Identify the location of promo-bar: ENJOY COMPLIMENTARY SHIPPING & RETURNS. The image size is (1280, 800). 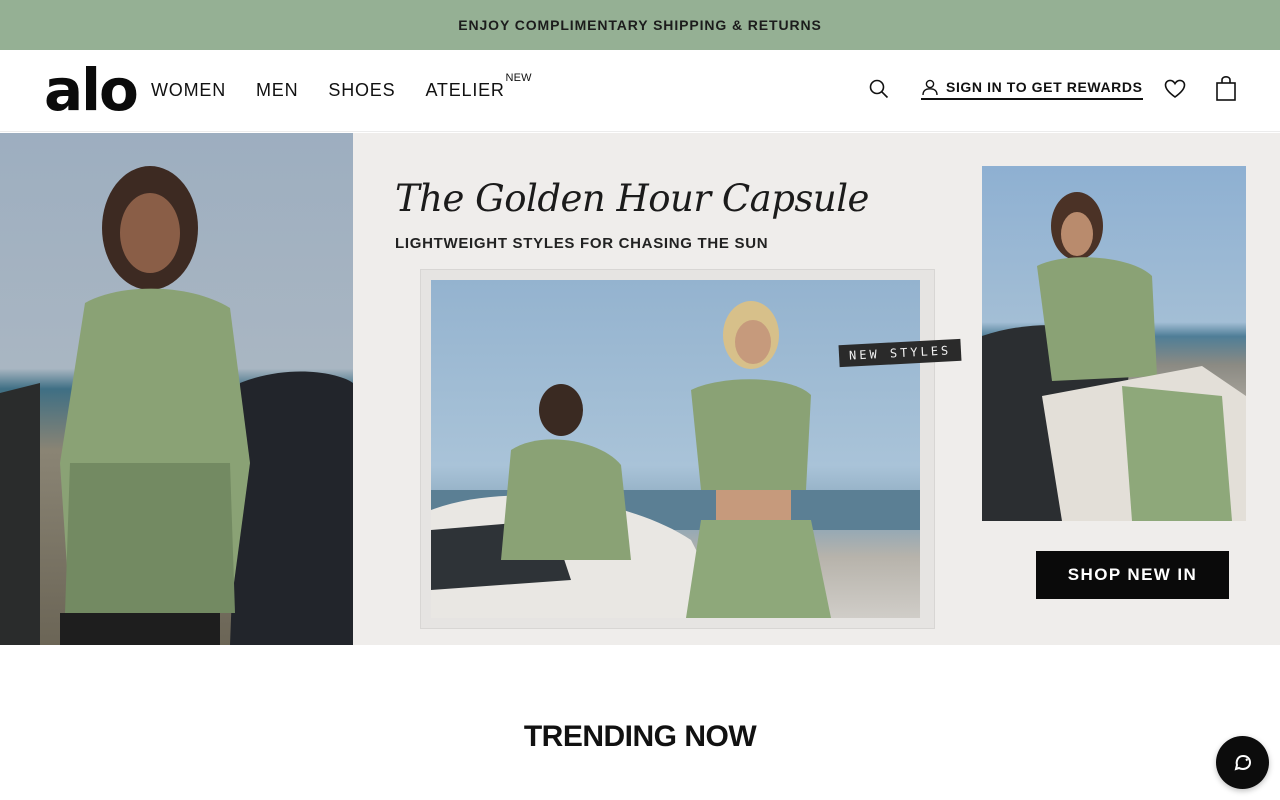
(640, 25).